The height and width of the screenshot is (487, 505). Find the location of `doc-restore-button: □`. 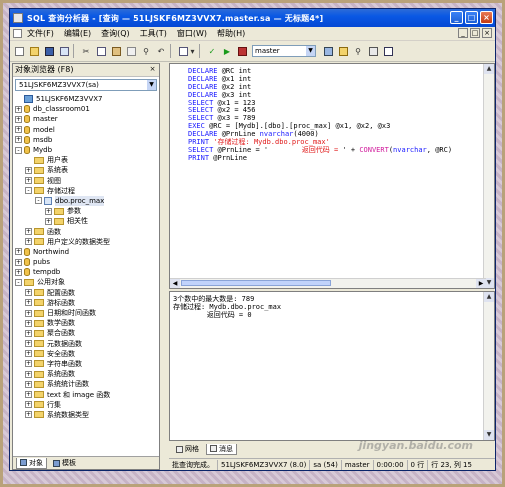

doc-restore-button: □ is located at coordinates (475, 33).